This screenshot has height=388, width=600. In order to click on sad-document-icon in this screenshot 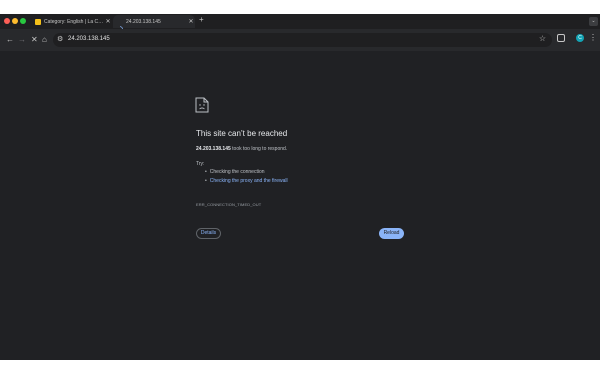, I will do `click(202, 105)`.